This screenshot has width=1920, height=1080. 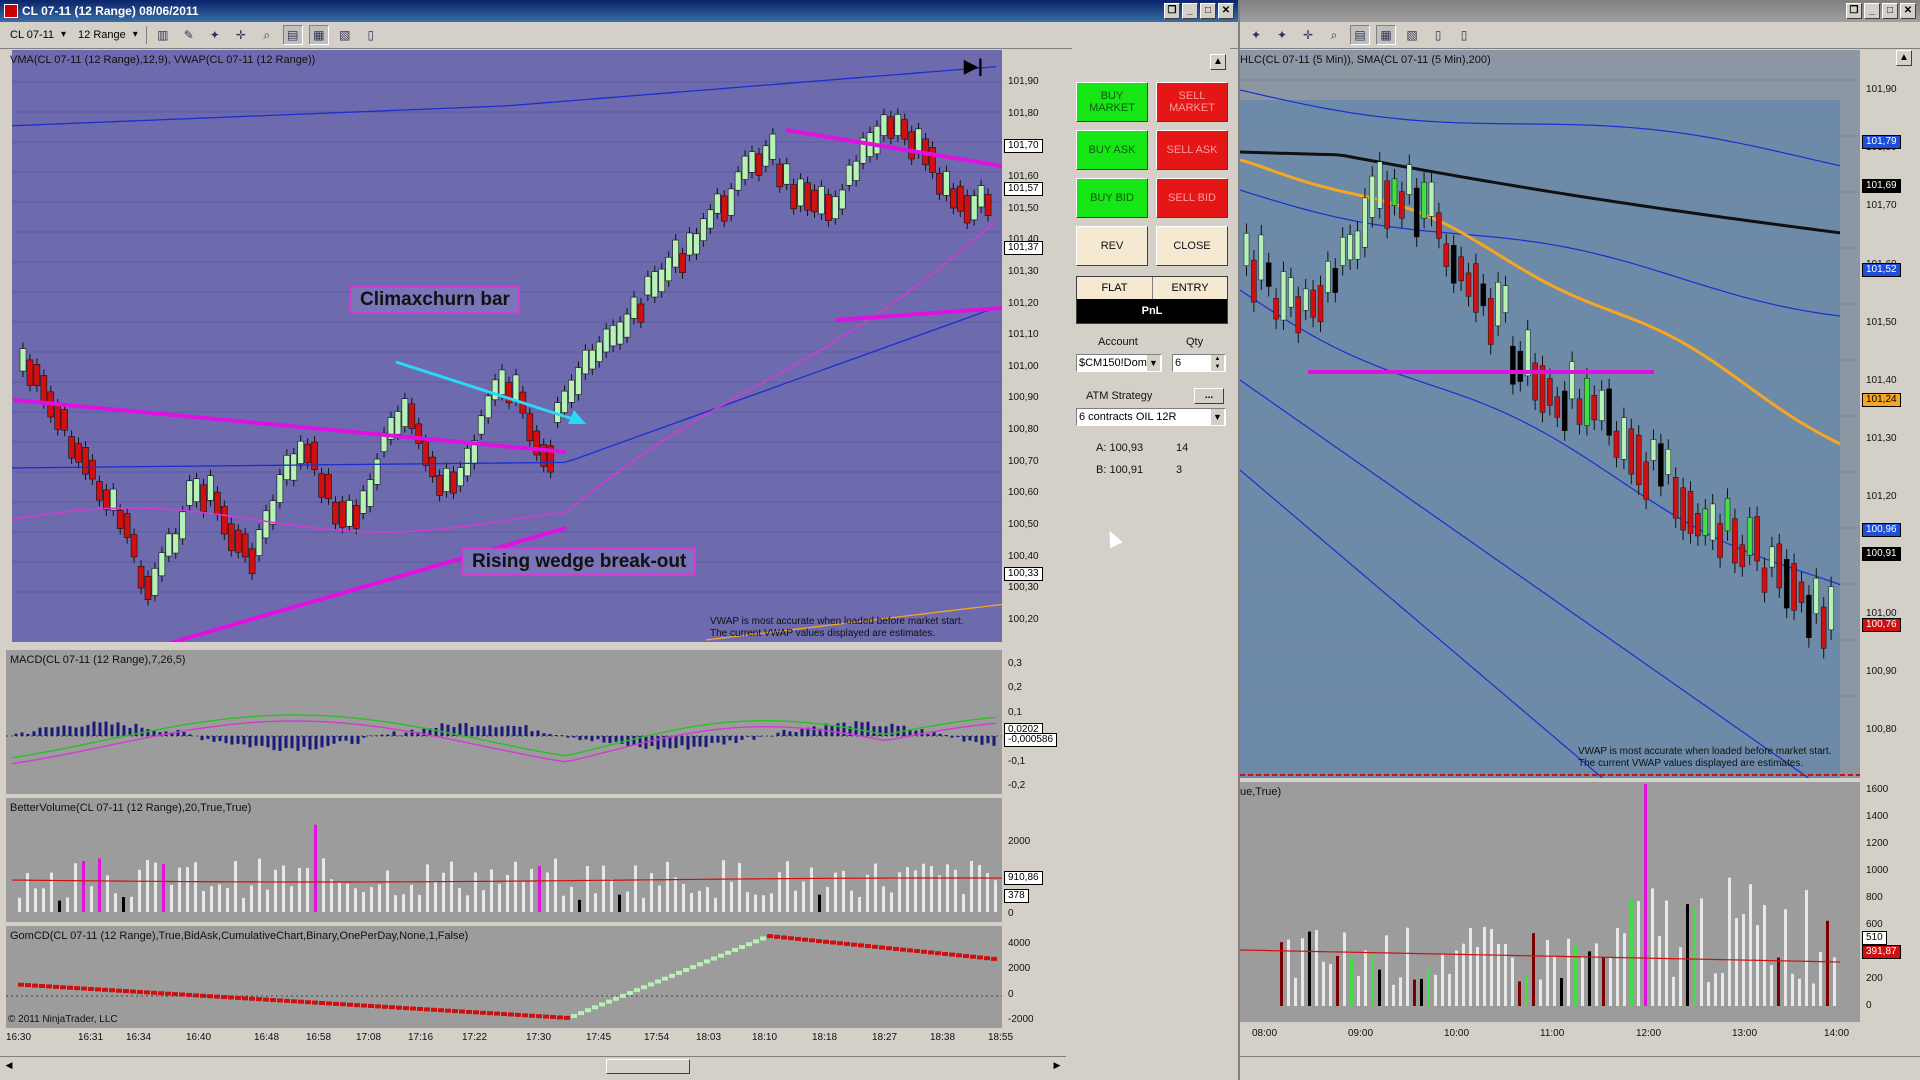 I want to click on buy-bid-button: BUY BID, so click(x=1112, y=198).